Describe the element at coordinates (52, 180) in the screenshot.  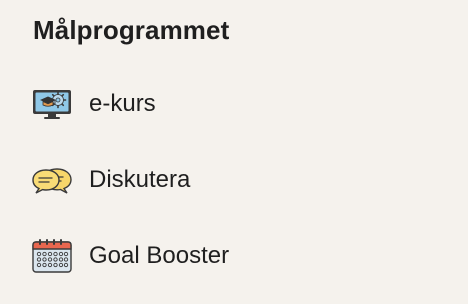
I see `speech-bubbles-icon` at that location.